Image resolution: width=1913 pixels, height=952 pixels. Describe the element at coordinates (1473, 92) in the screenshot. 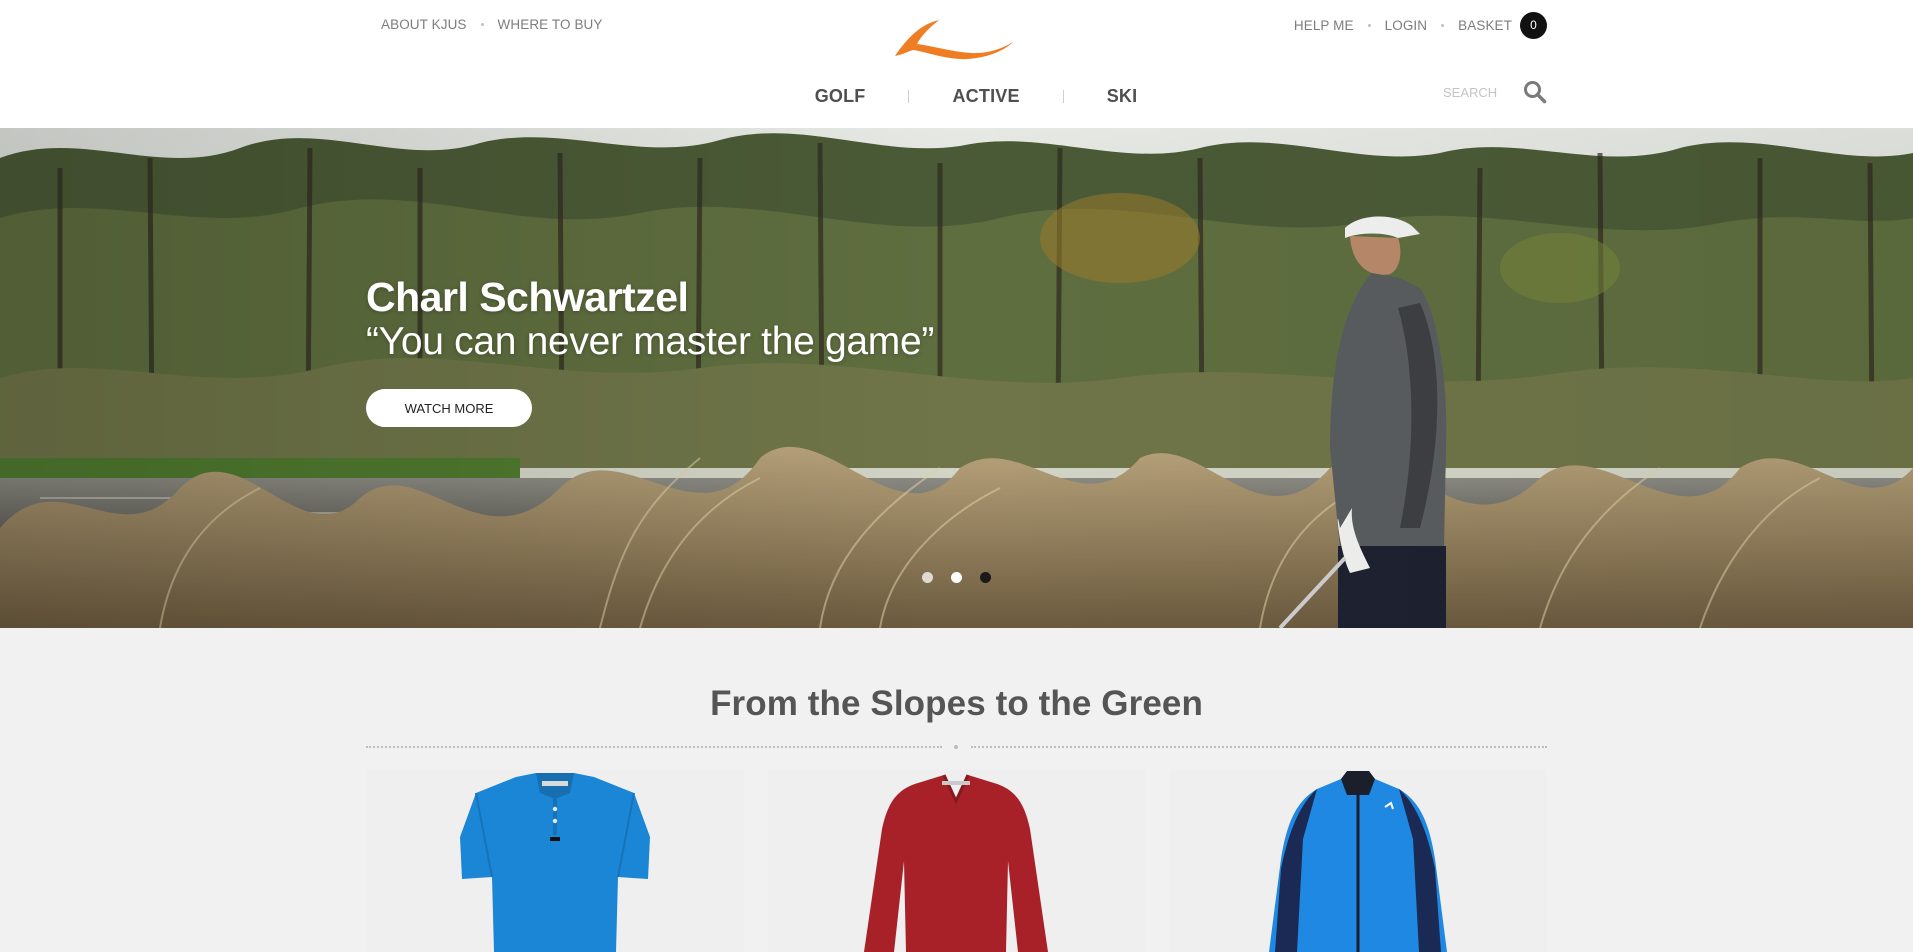

I see `search-input` at that location.